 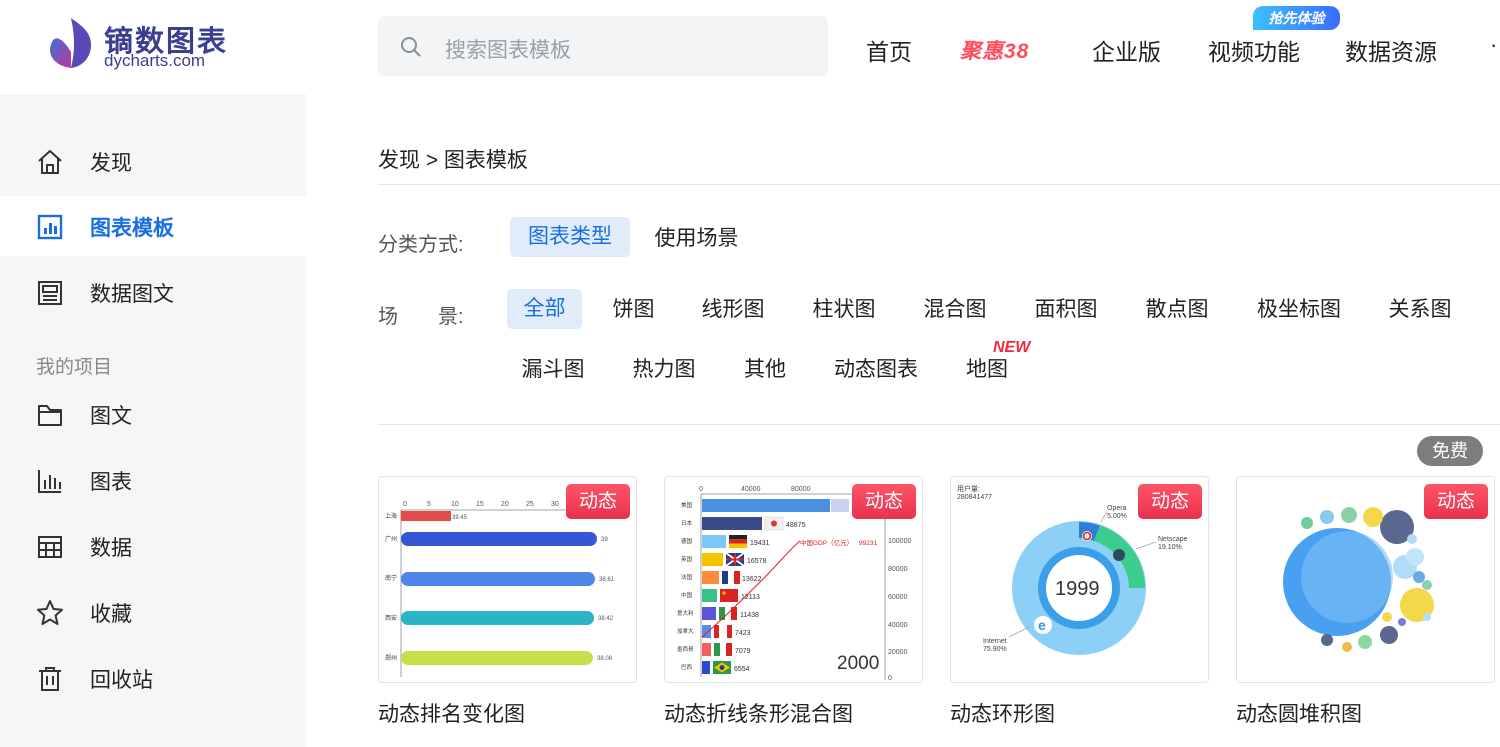 I want to click on sidebar-item-label: 图文, so click(x=111, y=416).